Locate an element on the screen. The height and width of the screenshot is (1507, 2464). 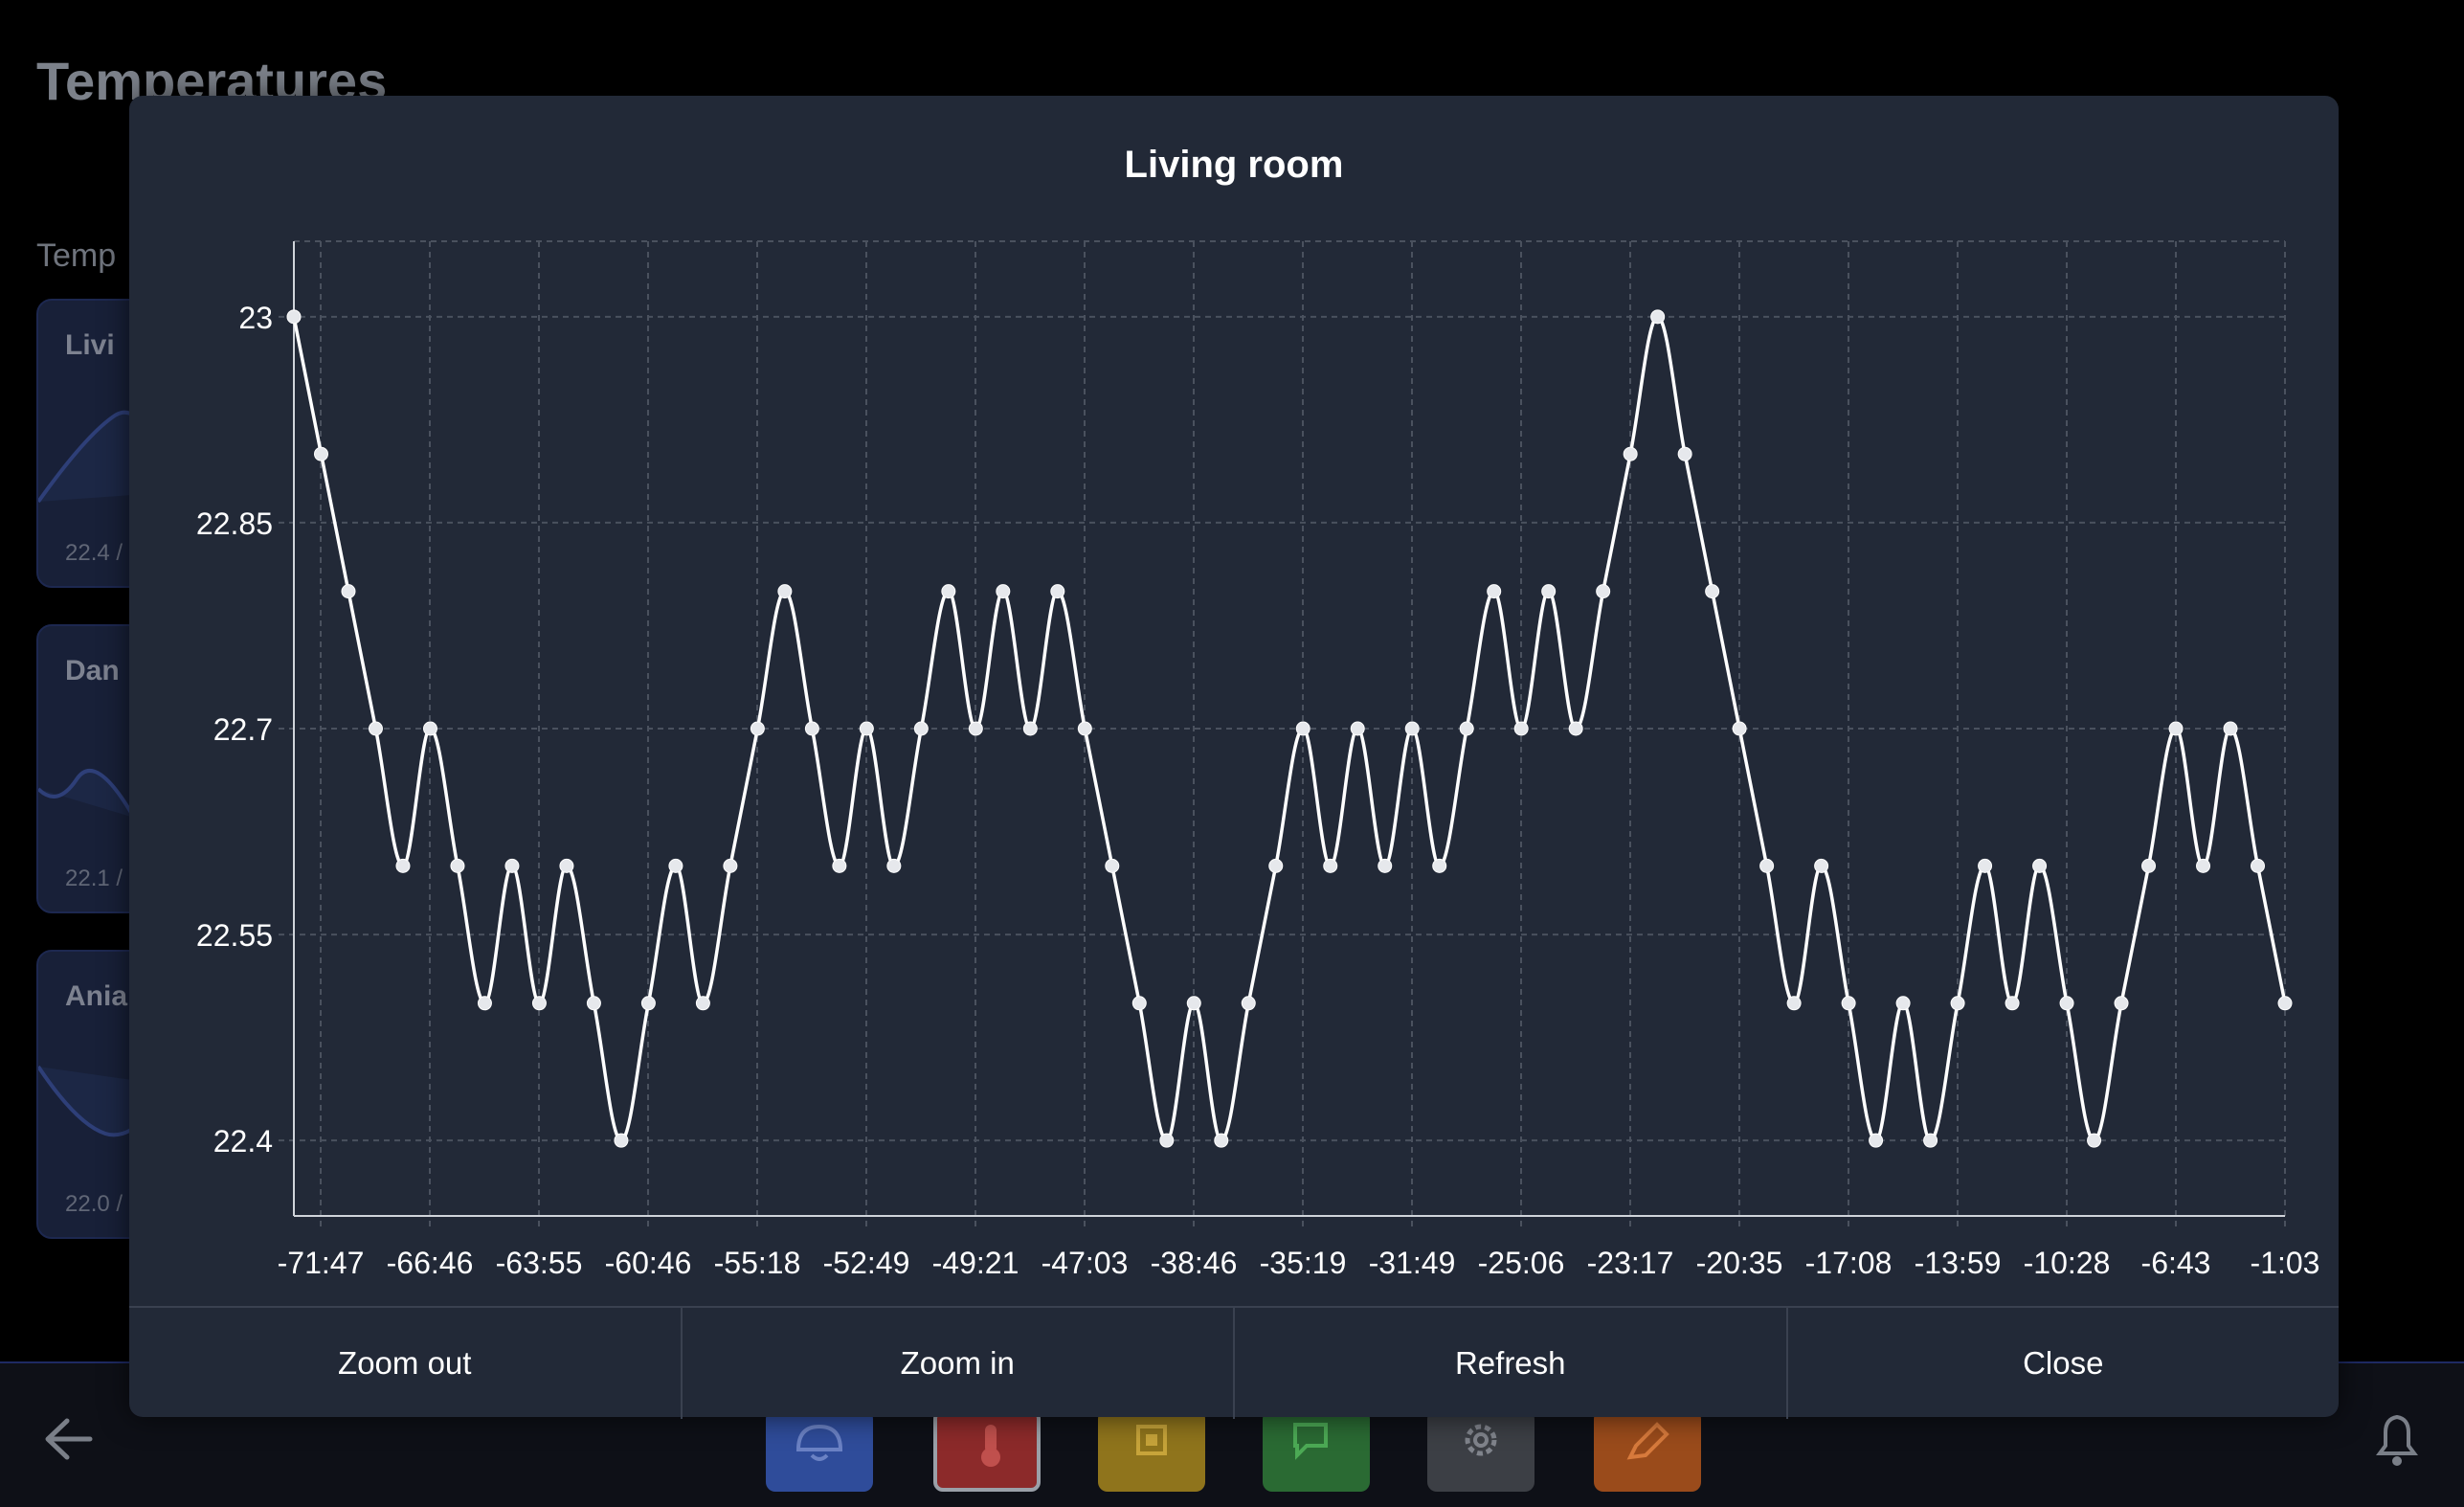
x-tick-label: -13:59 is located at coordinates (1959, 1263).